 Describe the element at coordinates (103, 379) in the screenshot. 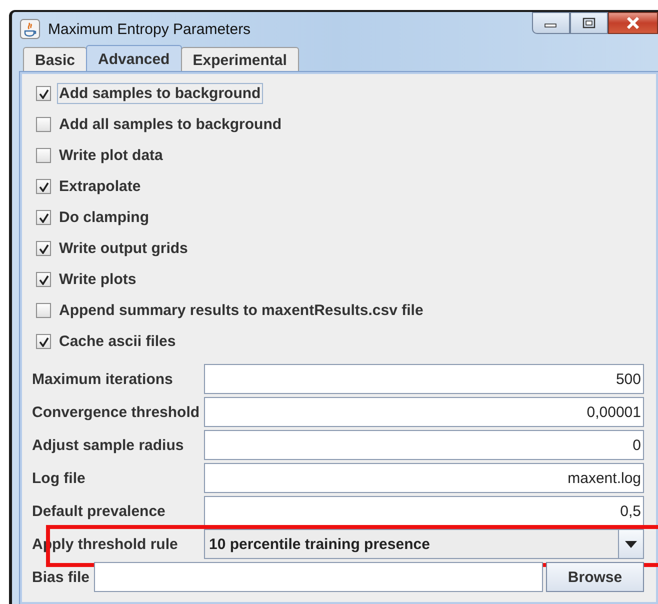

I see `field-label: Maximum iterations` at that location.